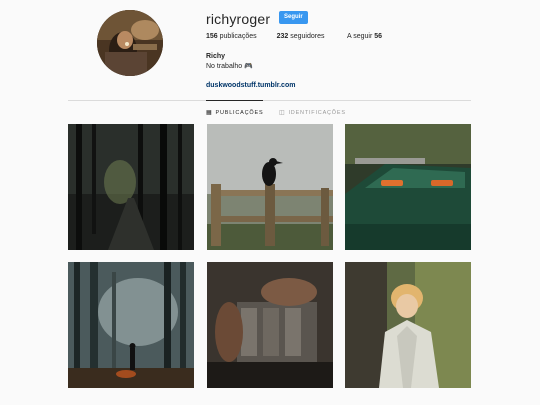  I want to click on tag-icon: ◫, so click(282, 113).